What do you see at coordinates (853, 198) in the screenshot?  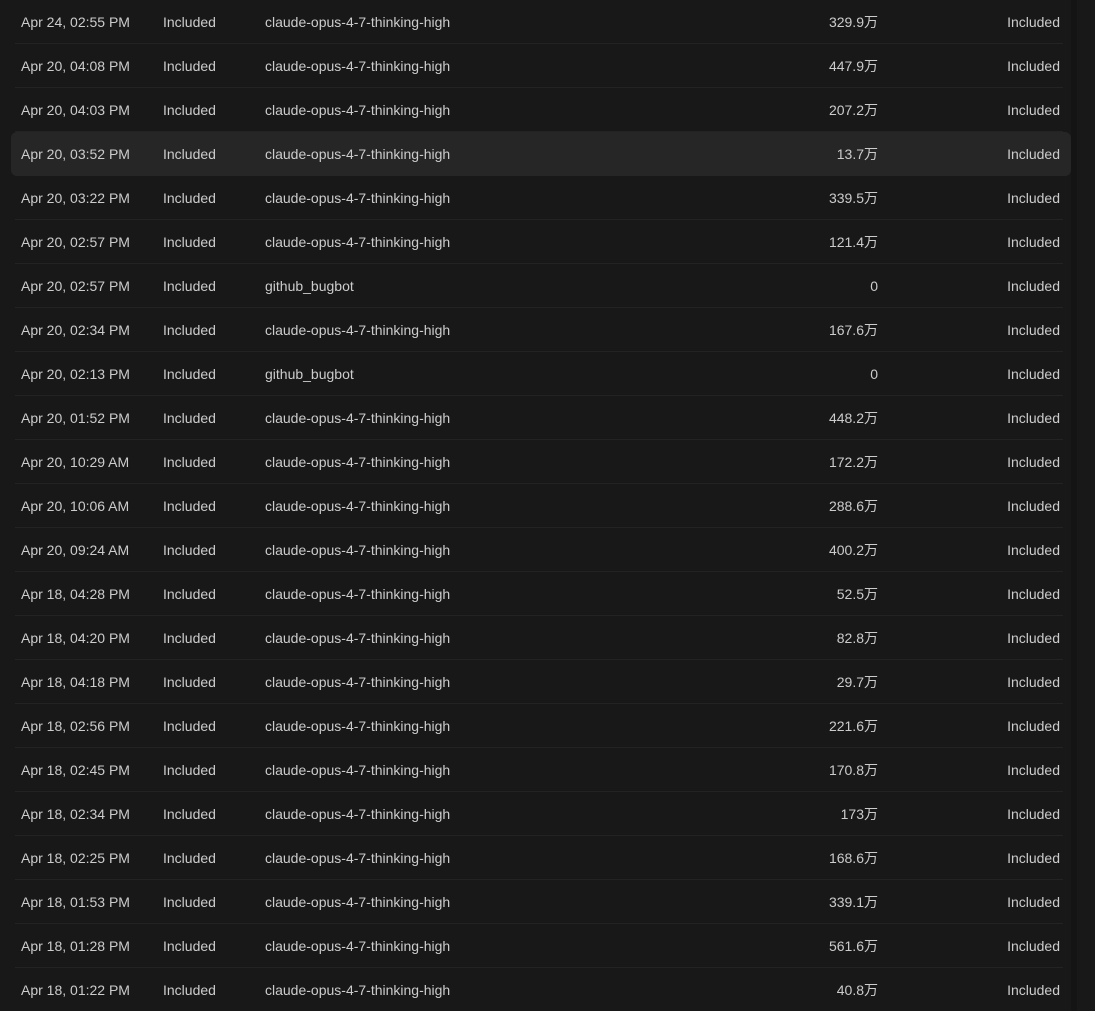 I see `row-tokens: 339.5万` at bounding box center [853, 198].